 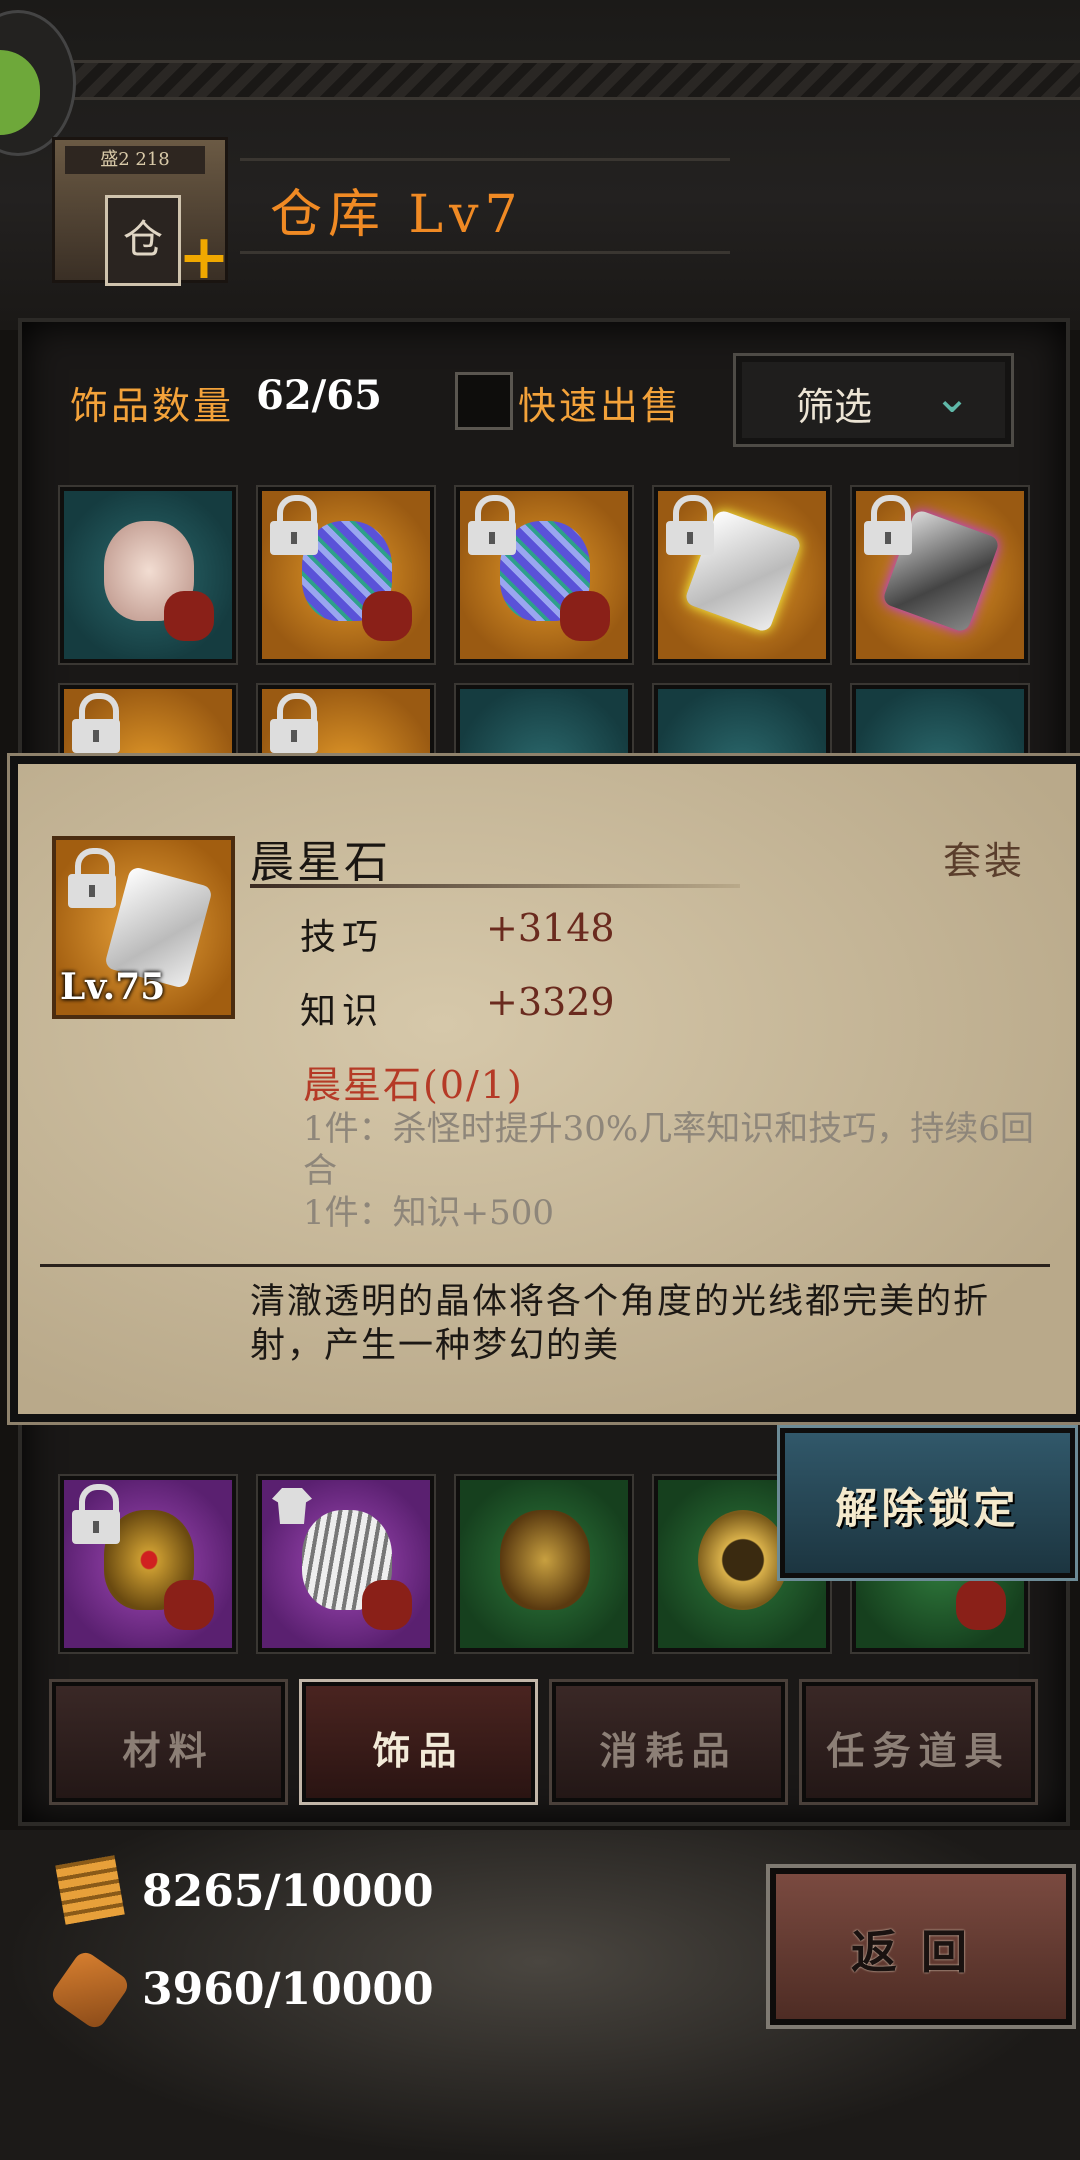 I want to click on tab-label: 任务道具, so click(x=918, y=1750).